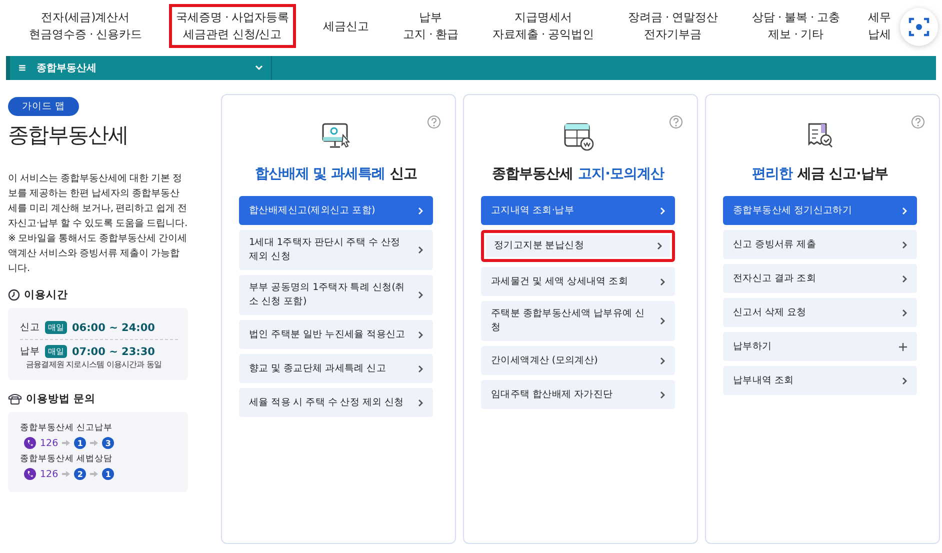 The width and height of the screenshot is (942, 553). I want to click on contact-label: 종합부동산세 세법상담, so click(67, 459).